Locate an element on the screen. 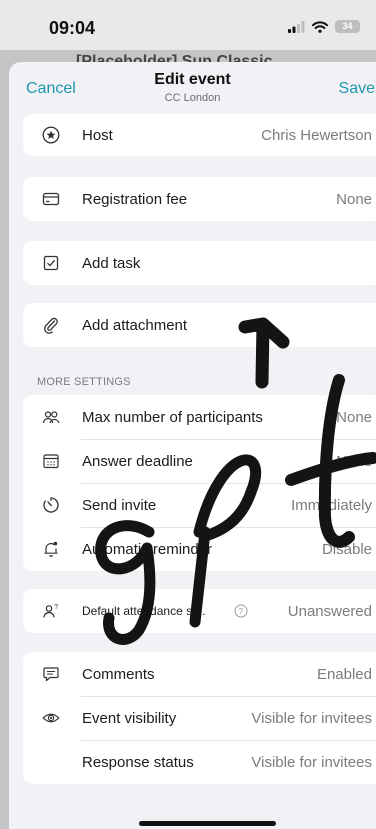 The width and height of the screenshot is (376, 829). save-button: Save is located at coordinates (357, 89).